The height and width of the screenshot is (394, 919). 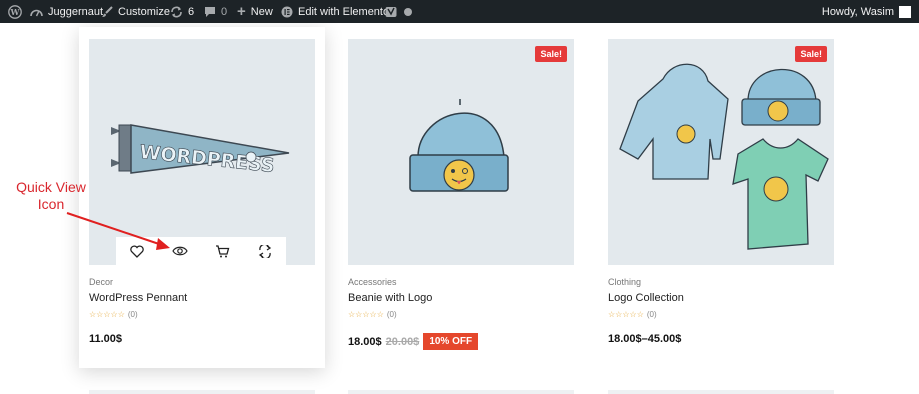 I want to click on updates-count: 6, so click(x=191, y=11).